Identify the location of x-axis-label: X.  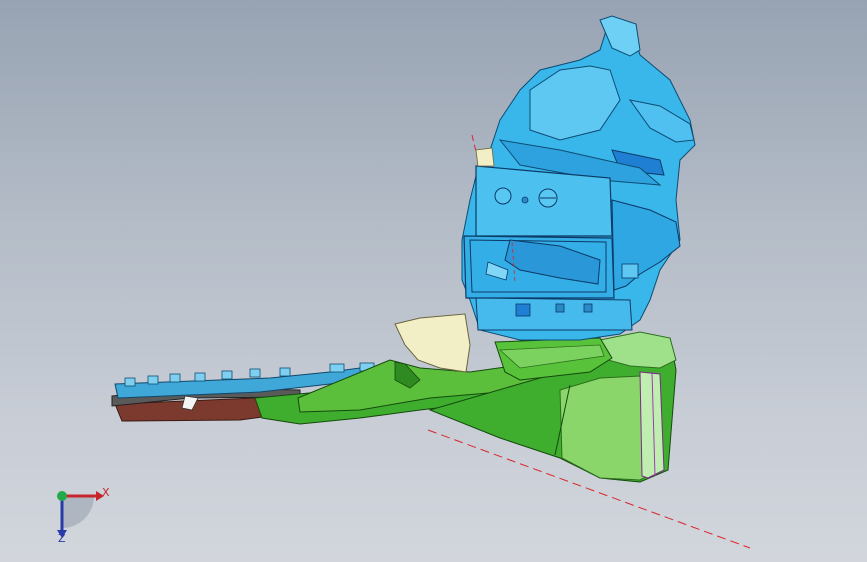
(106, 492).